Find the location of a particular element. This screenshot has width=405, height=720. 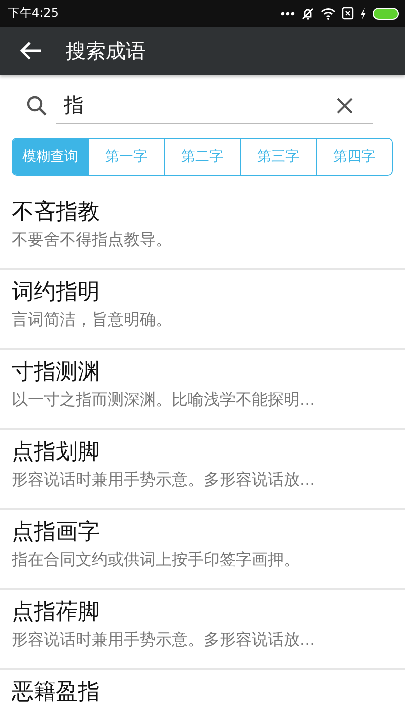

search-icon is located at coordinates (37, 106).